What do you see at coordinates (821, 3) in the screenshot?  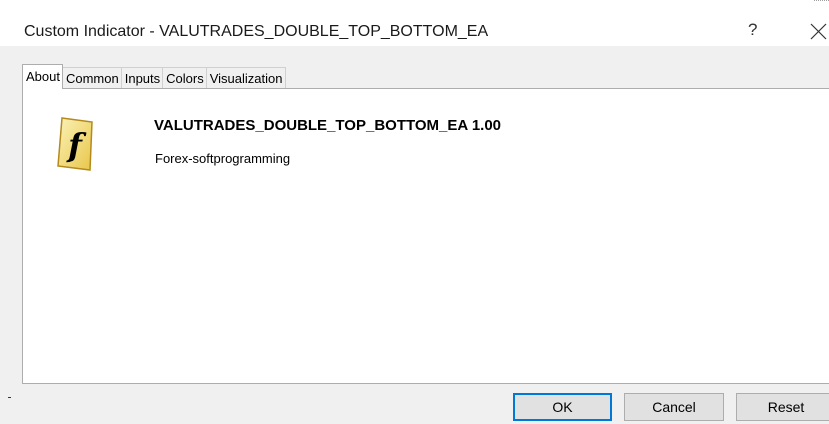 I see `resize-grip` at bounding box center [821, 3].